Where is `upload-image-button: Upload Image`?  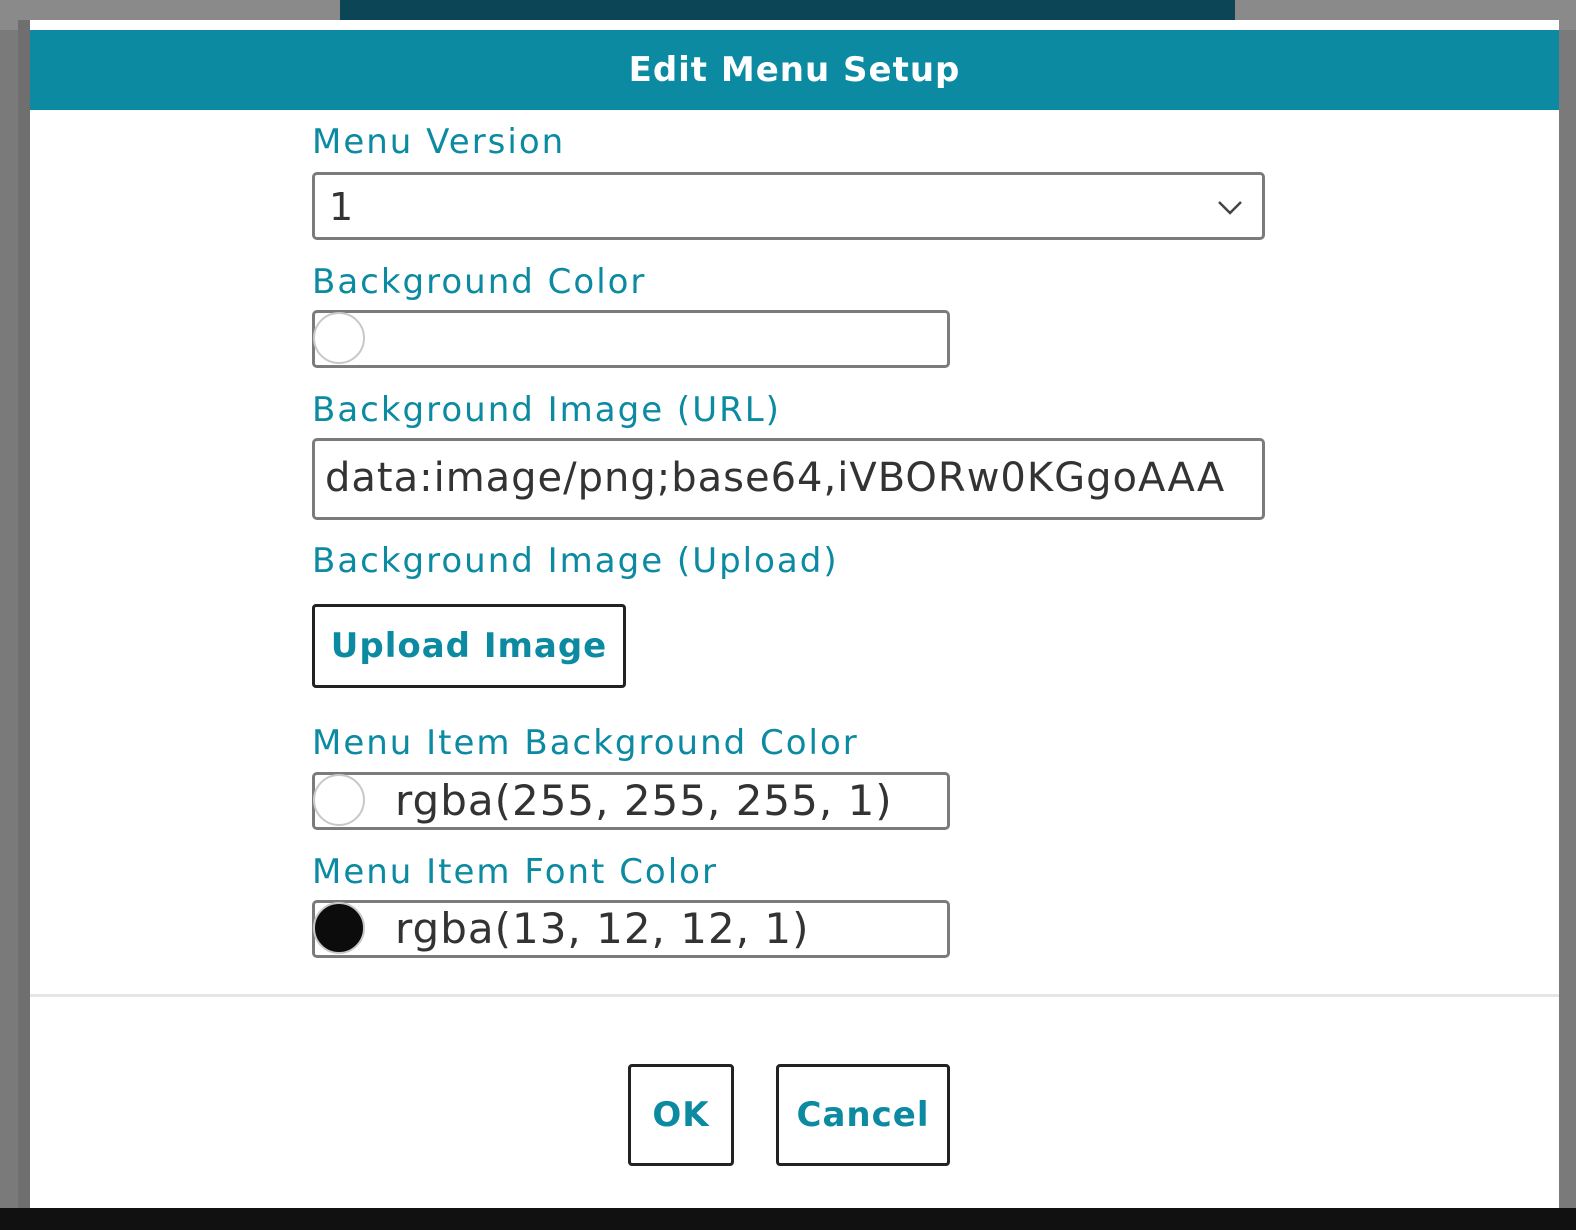
upload-image-button: Upload Image is located at coordinates (469, 646).